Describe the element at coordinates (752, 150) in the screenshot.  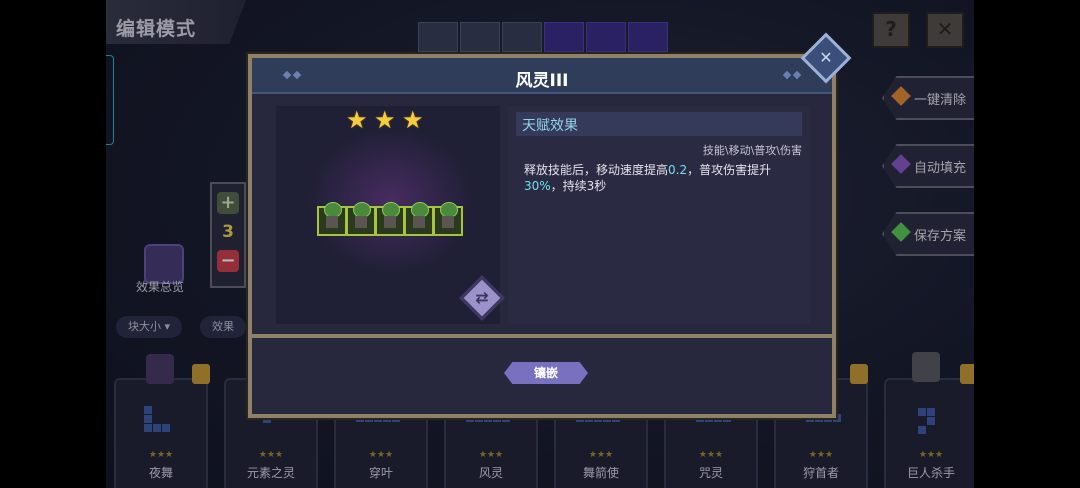
I see `talent-tags: 技能\移动\普攻\伤害` at that location.